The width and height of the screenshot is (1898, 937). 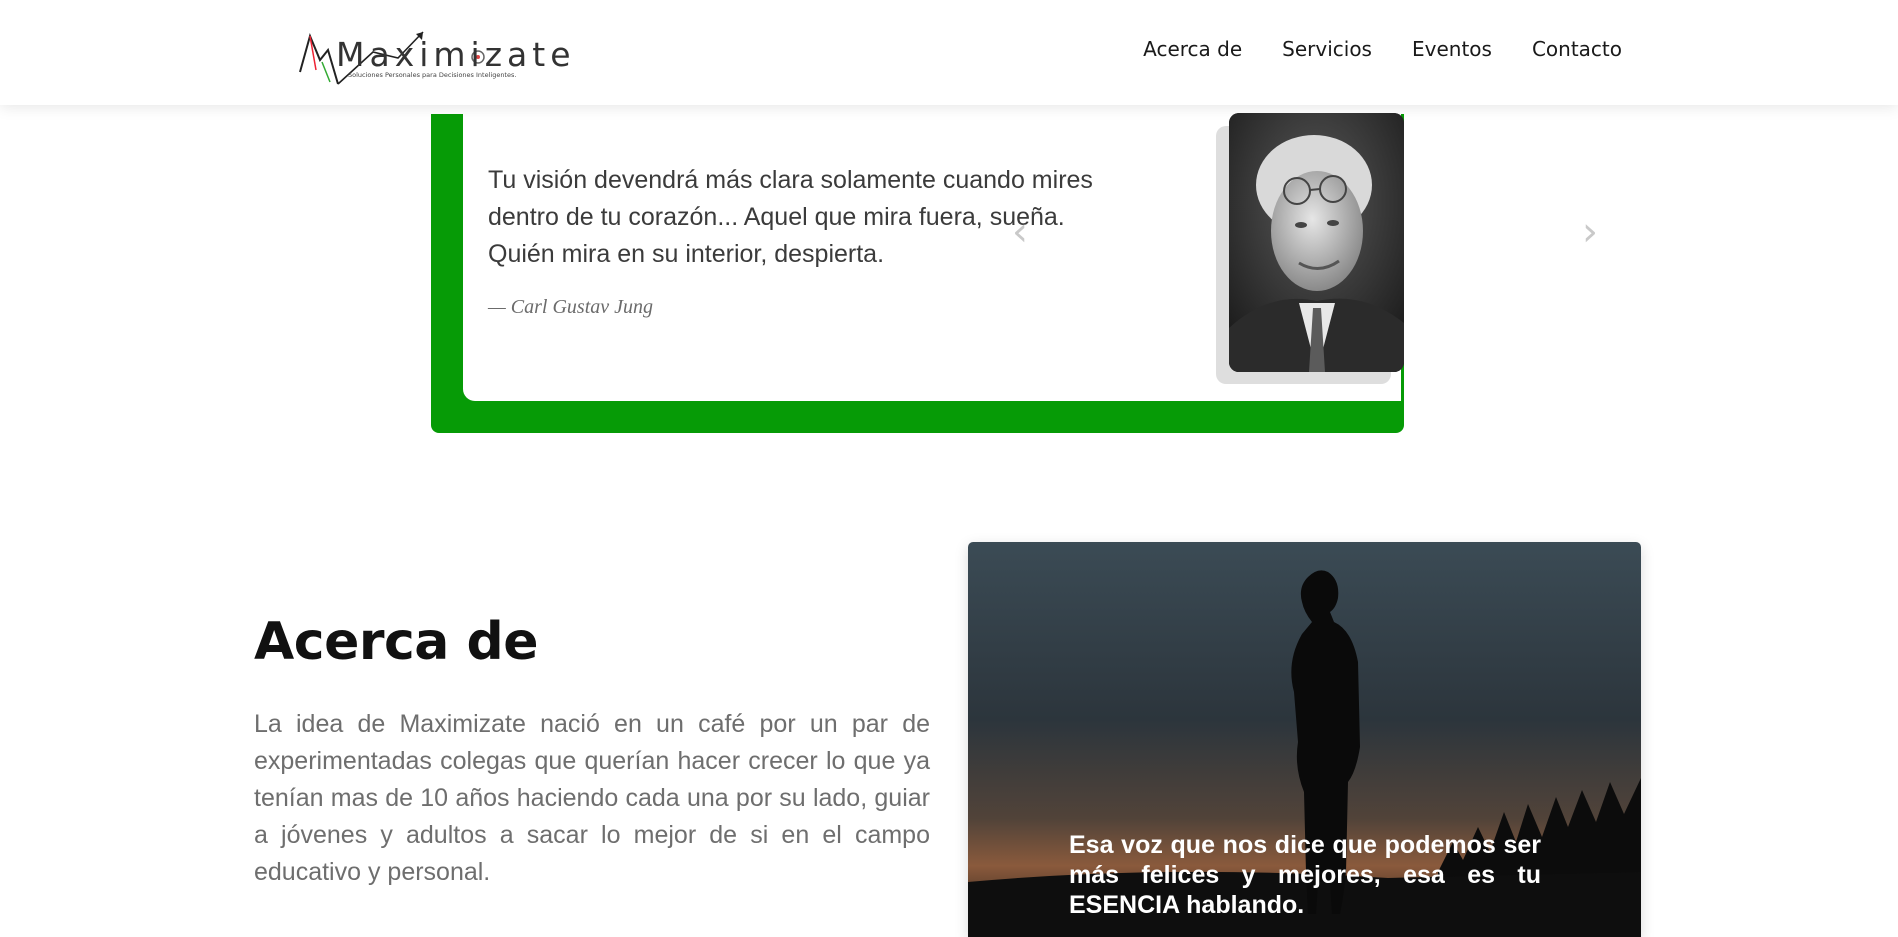 I want to click on chevron-right-icon: ›, so click(x=1590, y=232).